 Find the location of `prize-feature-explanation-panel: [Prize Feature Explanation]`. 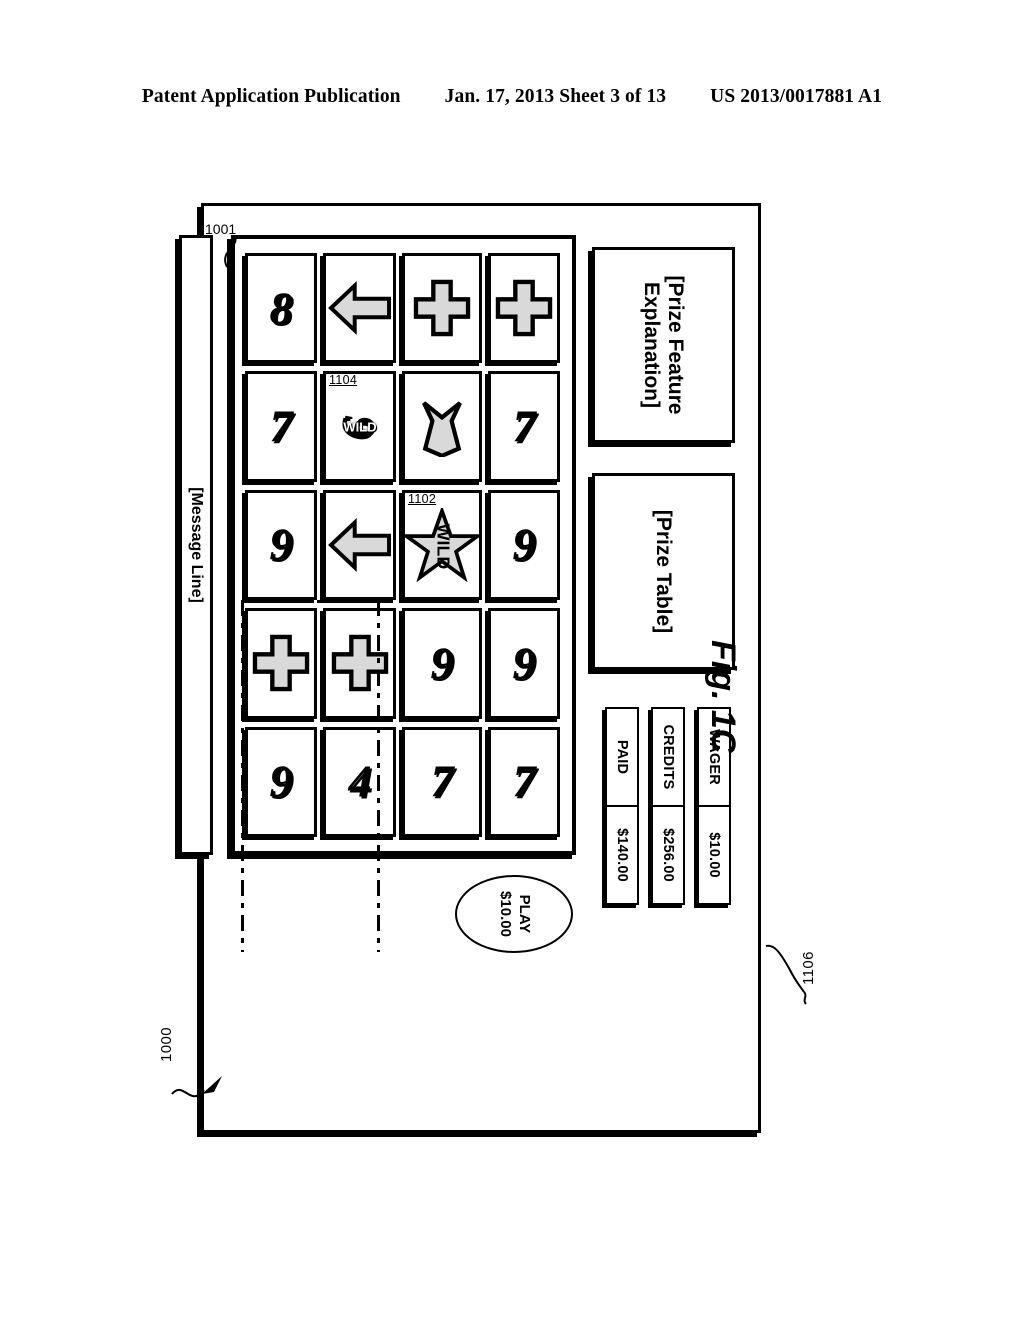

prize-feature-explanation-panel: [Prize Feature Explanation] is located at coordinates (664, 344).